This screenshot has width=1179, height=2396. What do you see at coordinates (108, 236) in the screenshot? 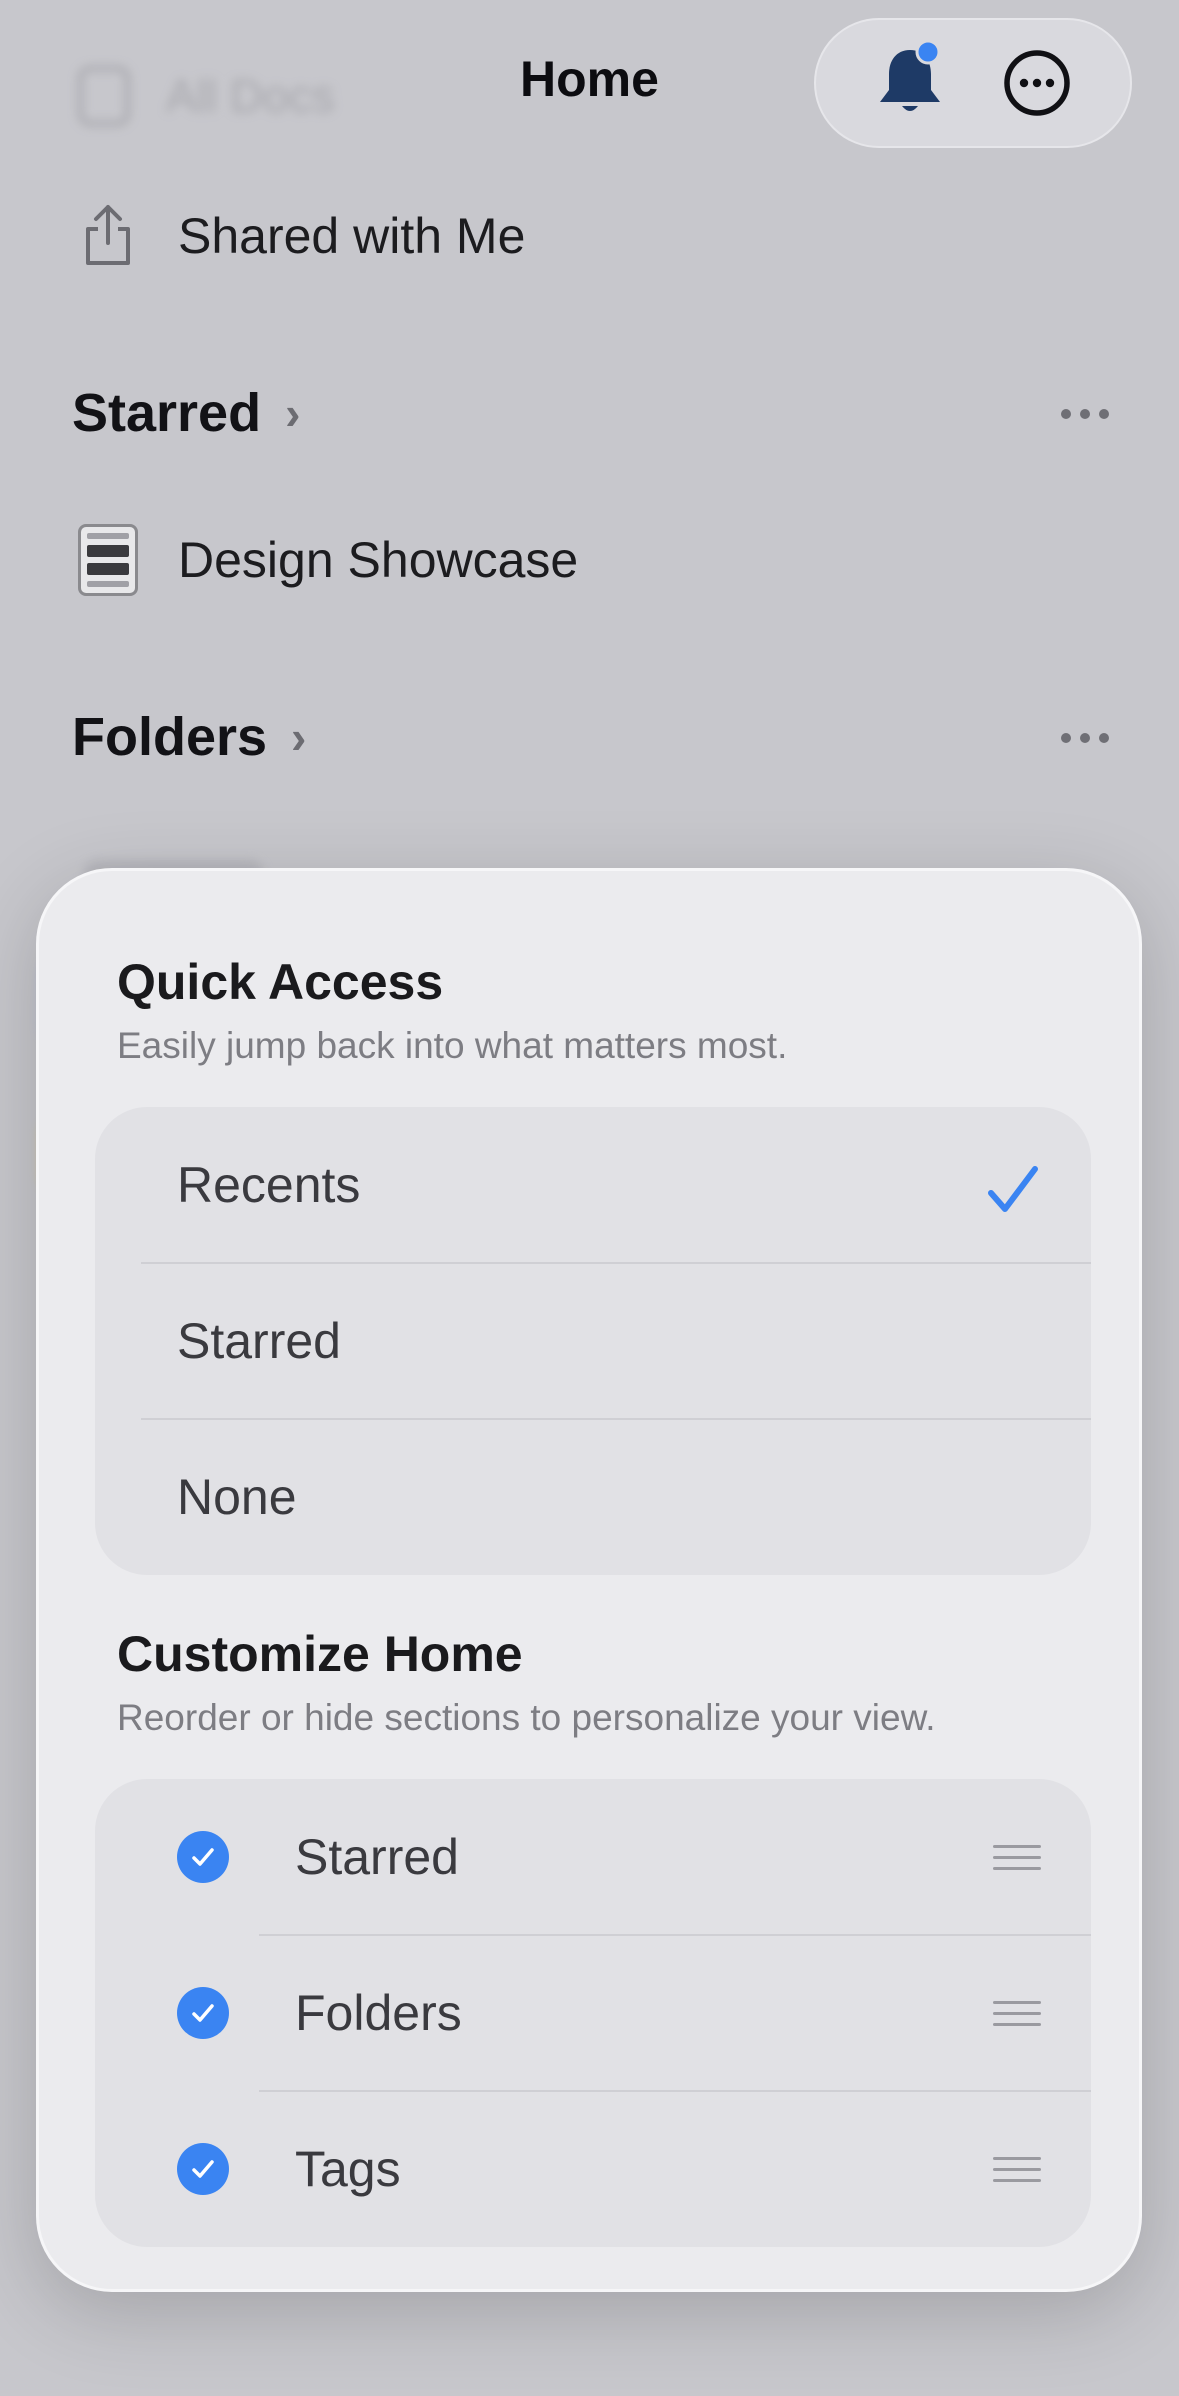
I see `share-icon` at bounding box center [108, 236].